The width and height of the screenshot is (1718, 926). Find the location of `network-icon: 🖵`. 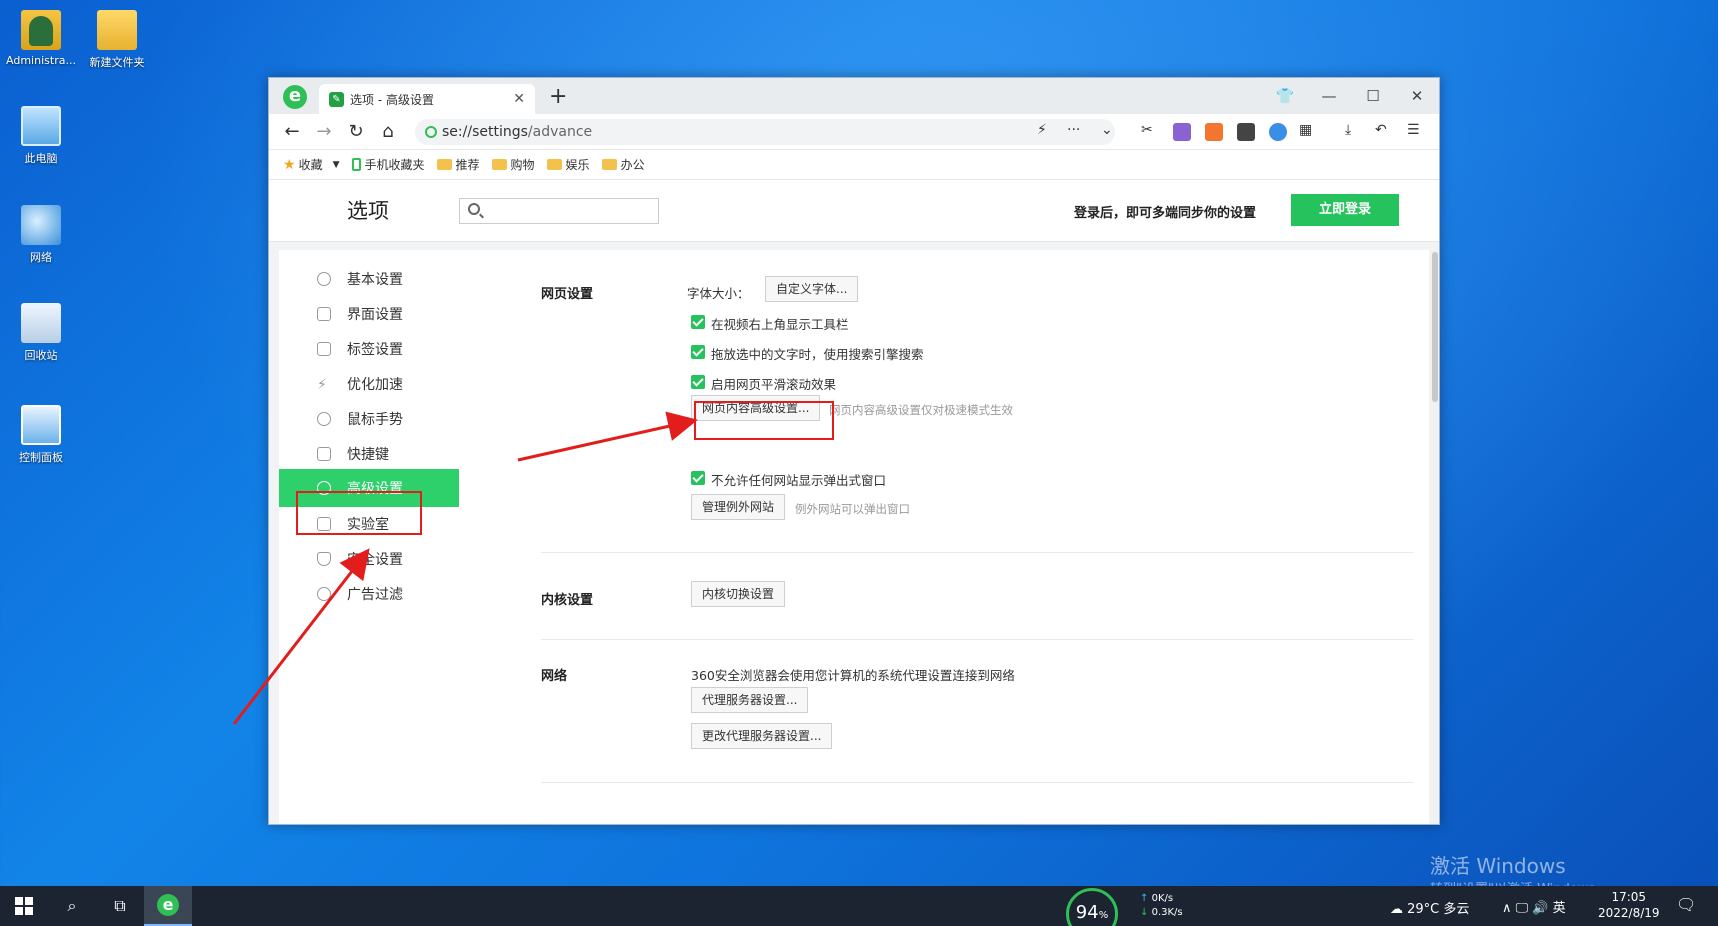

network-icon: 🖵 is located at coordinates (1522, 908).